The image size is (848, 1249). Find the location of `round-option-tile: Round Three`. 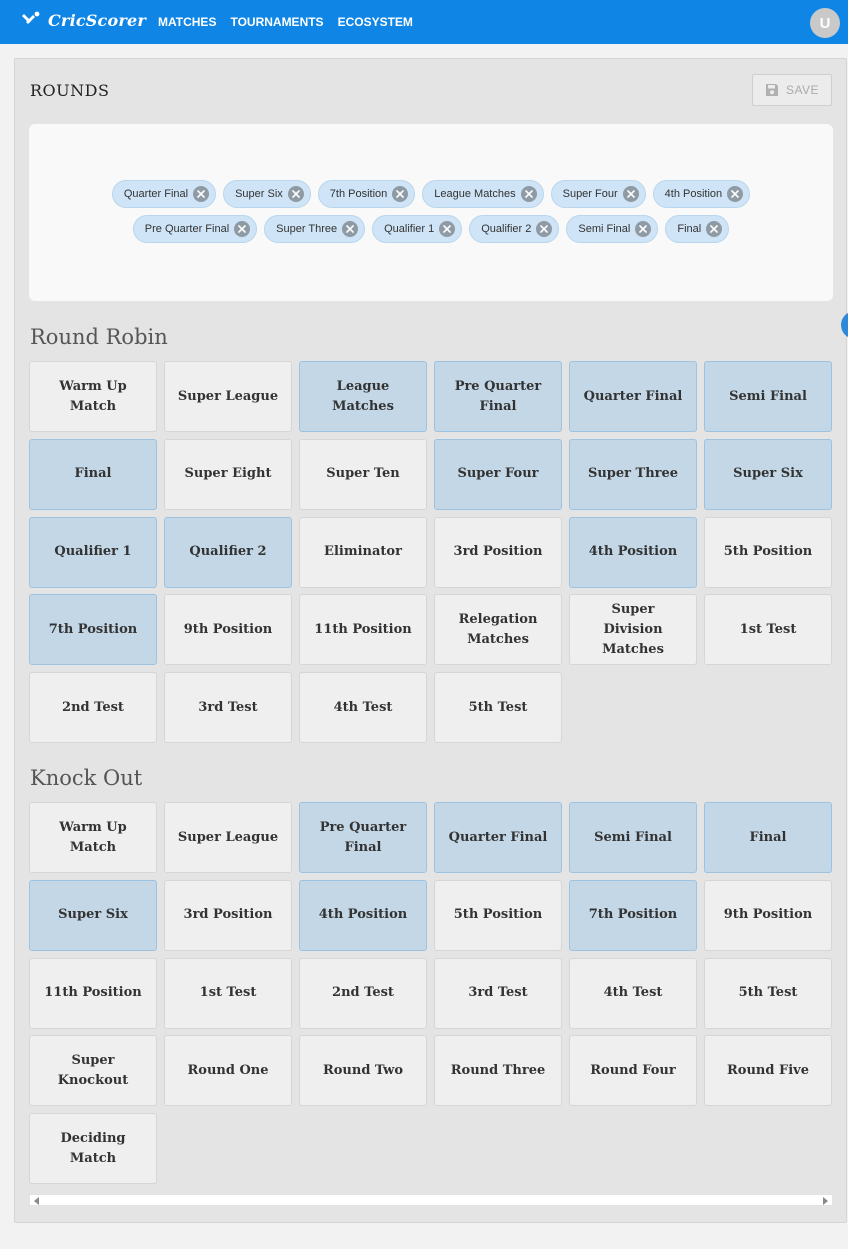

round-option-tile: Round Three is located at coordinates (498, 1071).